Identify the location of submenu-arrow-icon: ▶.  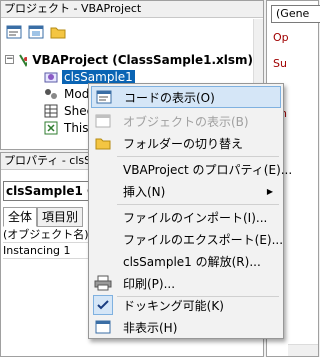
(269, 191).